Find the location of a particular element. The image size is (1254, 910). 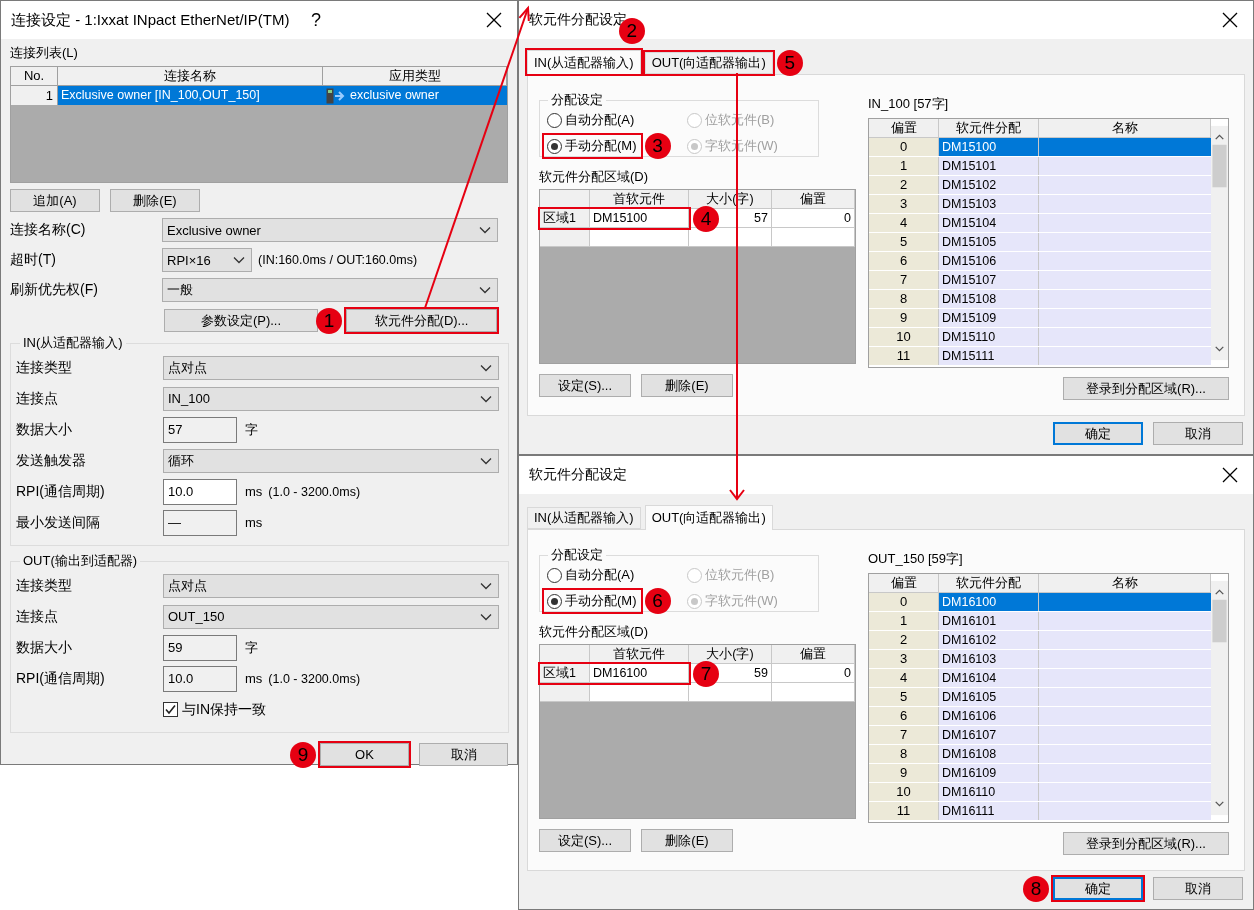

list-row: 8 DM16108 is located at coordinates (1040, 754).